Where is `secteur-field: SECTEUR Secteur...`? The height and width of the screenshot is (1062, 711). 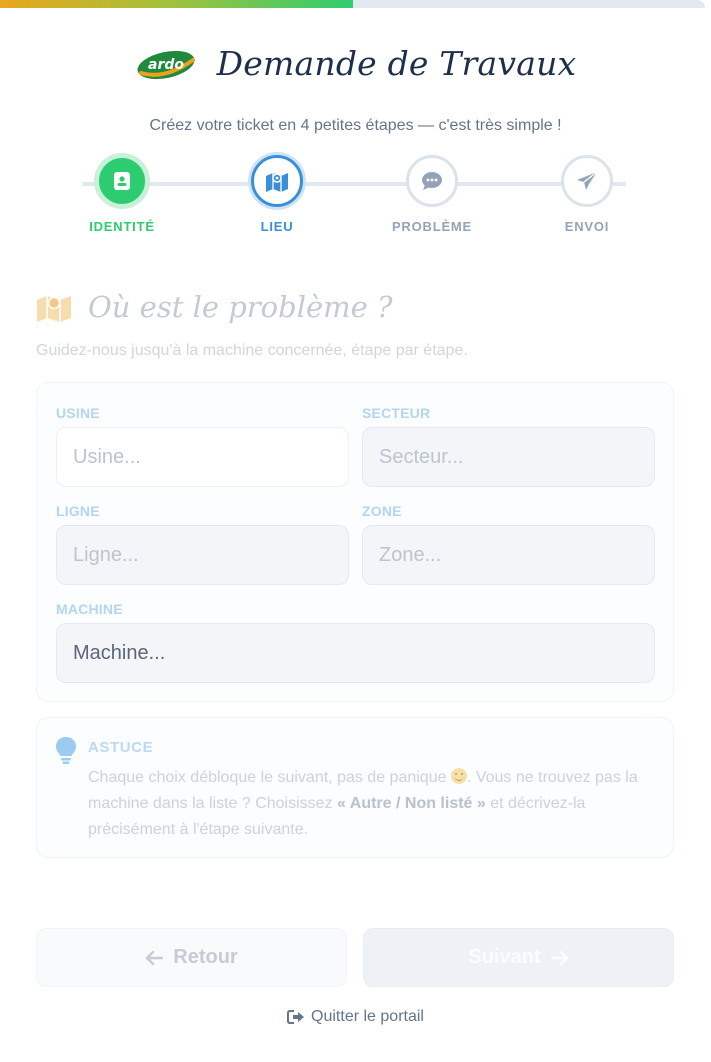
secteur-field: SECTEUR Secteur... is located at coordinates (508, 446).